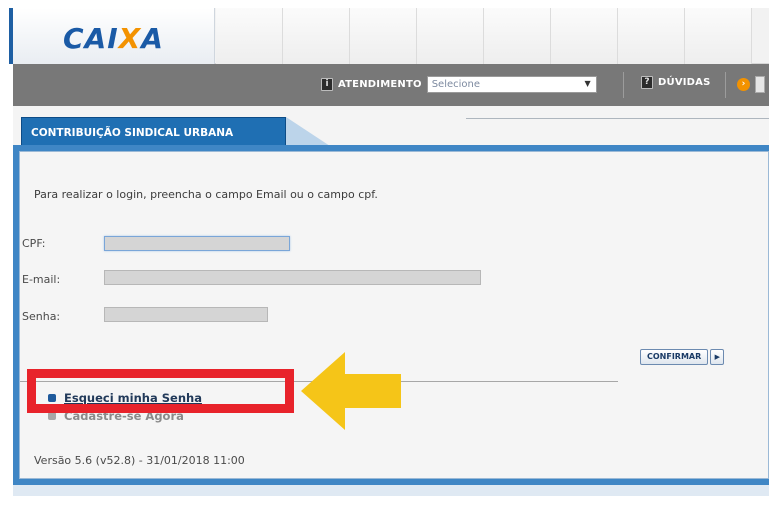 The height and width of the screenshot is (513, 769). I want to click on nav-extra-input, so click(760, 84).